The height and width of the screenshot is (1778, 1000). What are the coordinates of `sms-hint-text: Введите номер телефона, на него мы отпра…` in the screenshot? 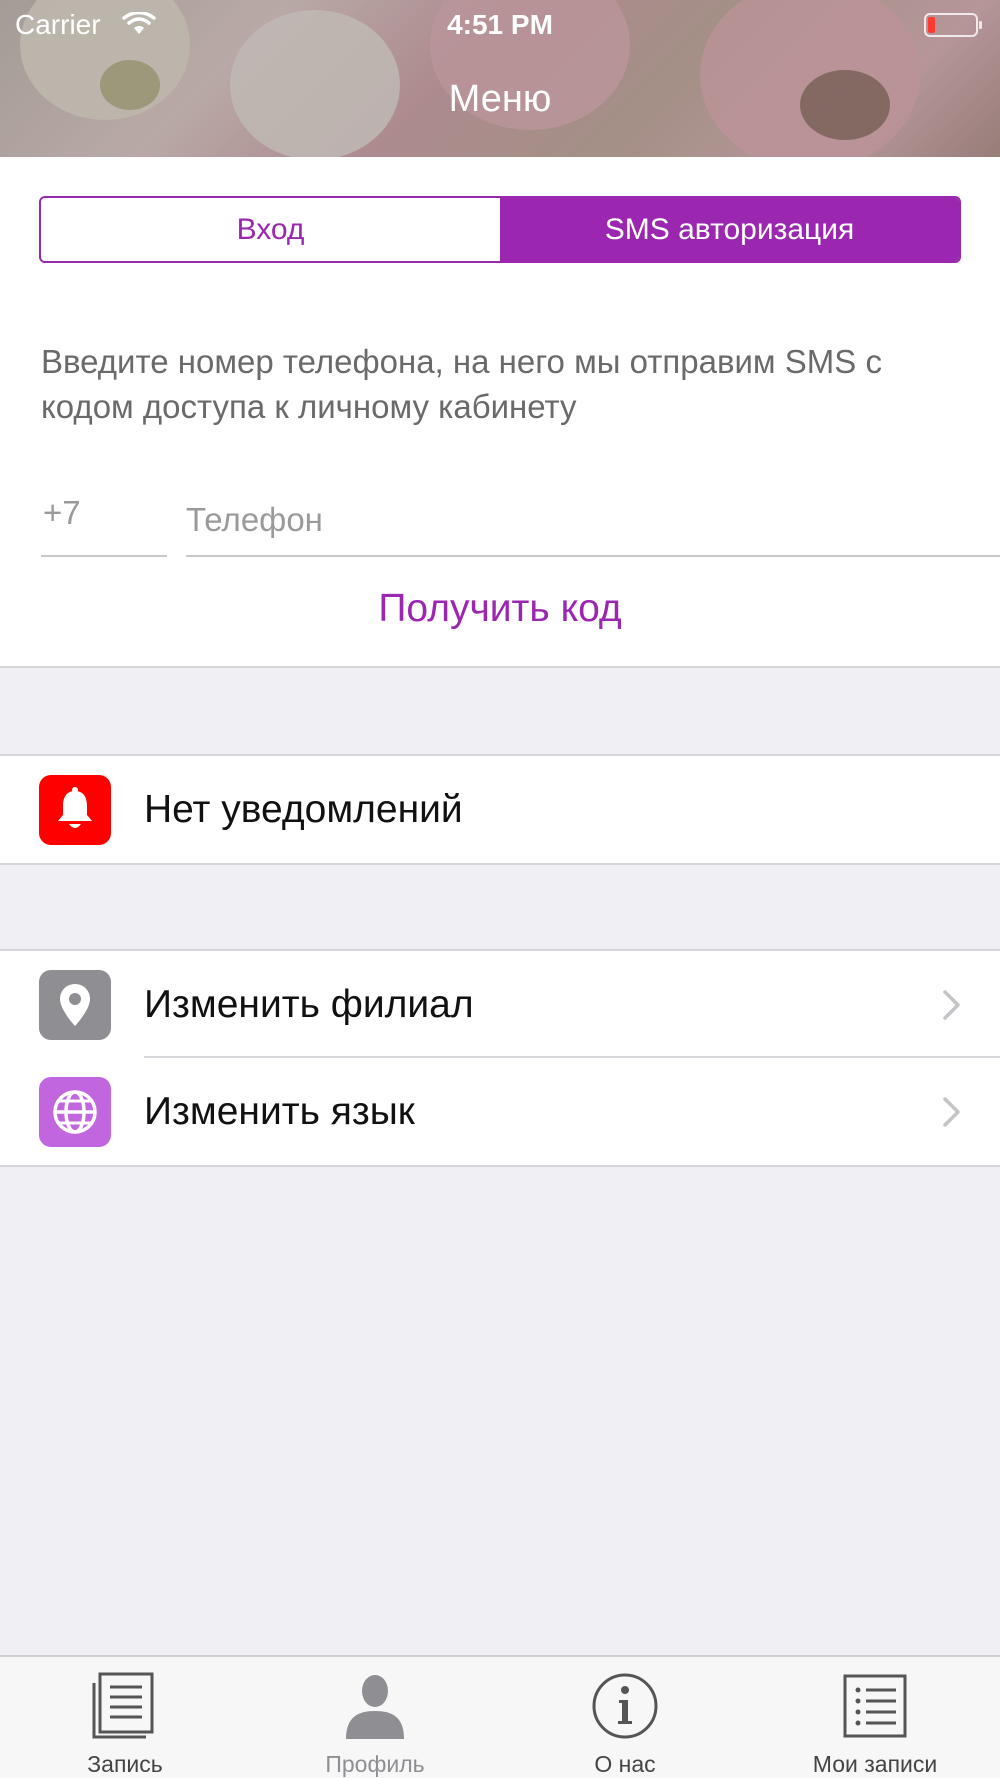 It's located at (461, 384).